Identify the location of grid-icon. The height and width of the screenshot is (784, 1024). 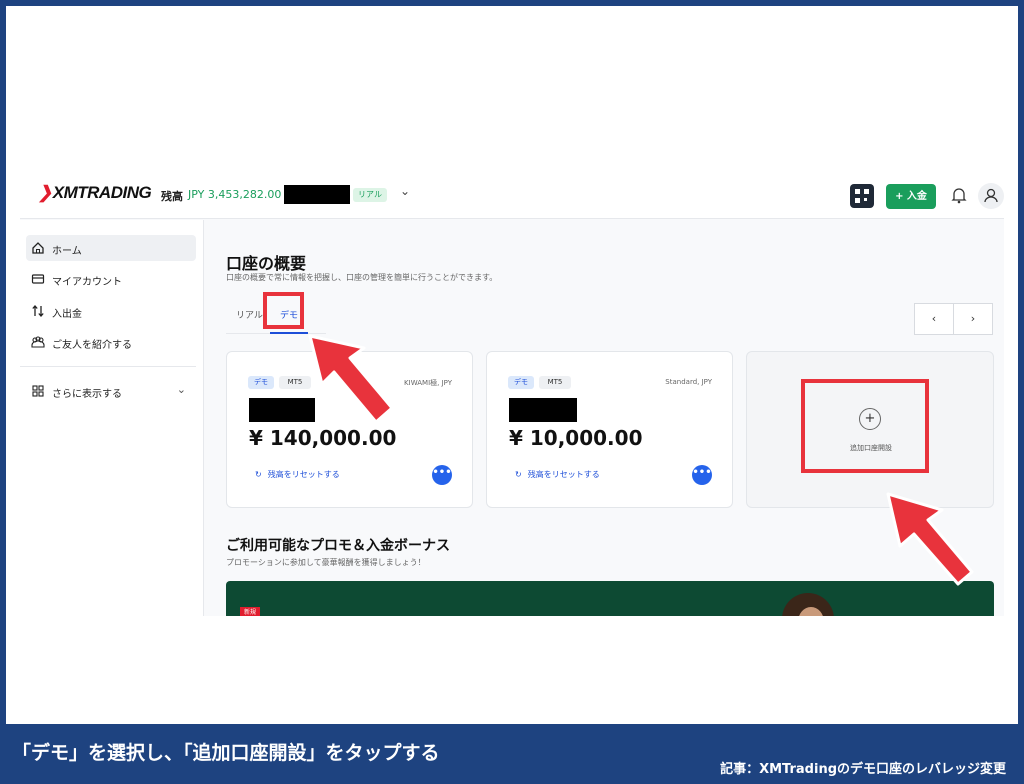
(38, 391).